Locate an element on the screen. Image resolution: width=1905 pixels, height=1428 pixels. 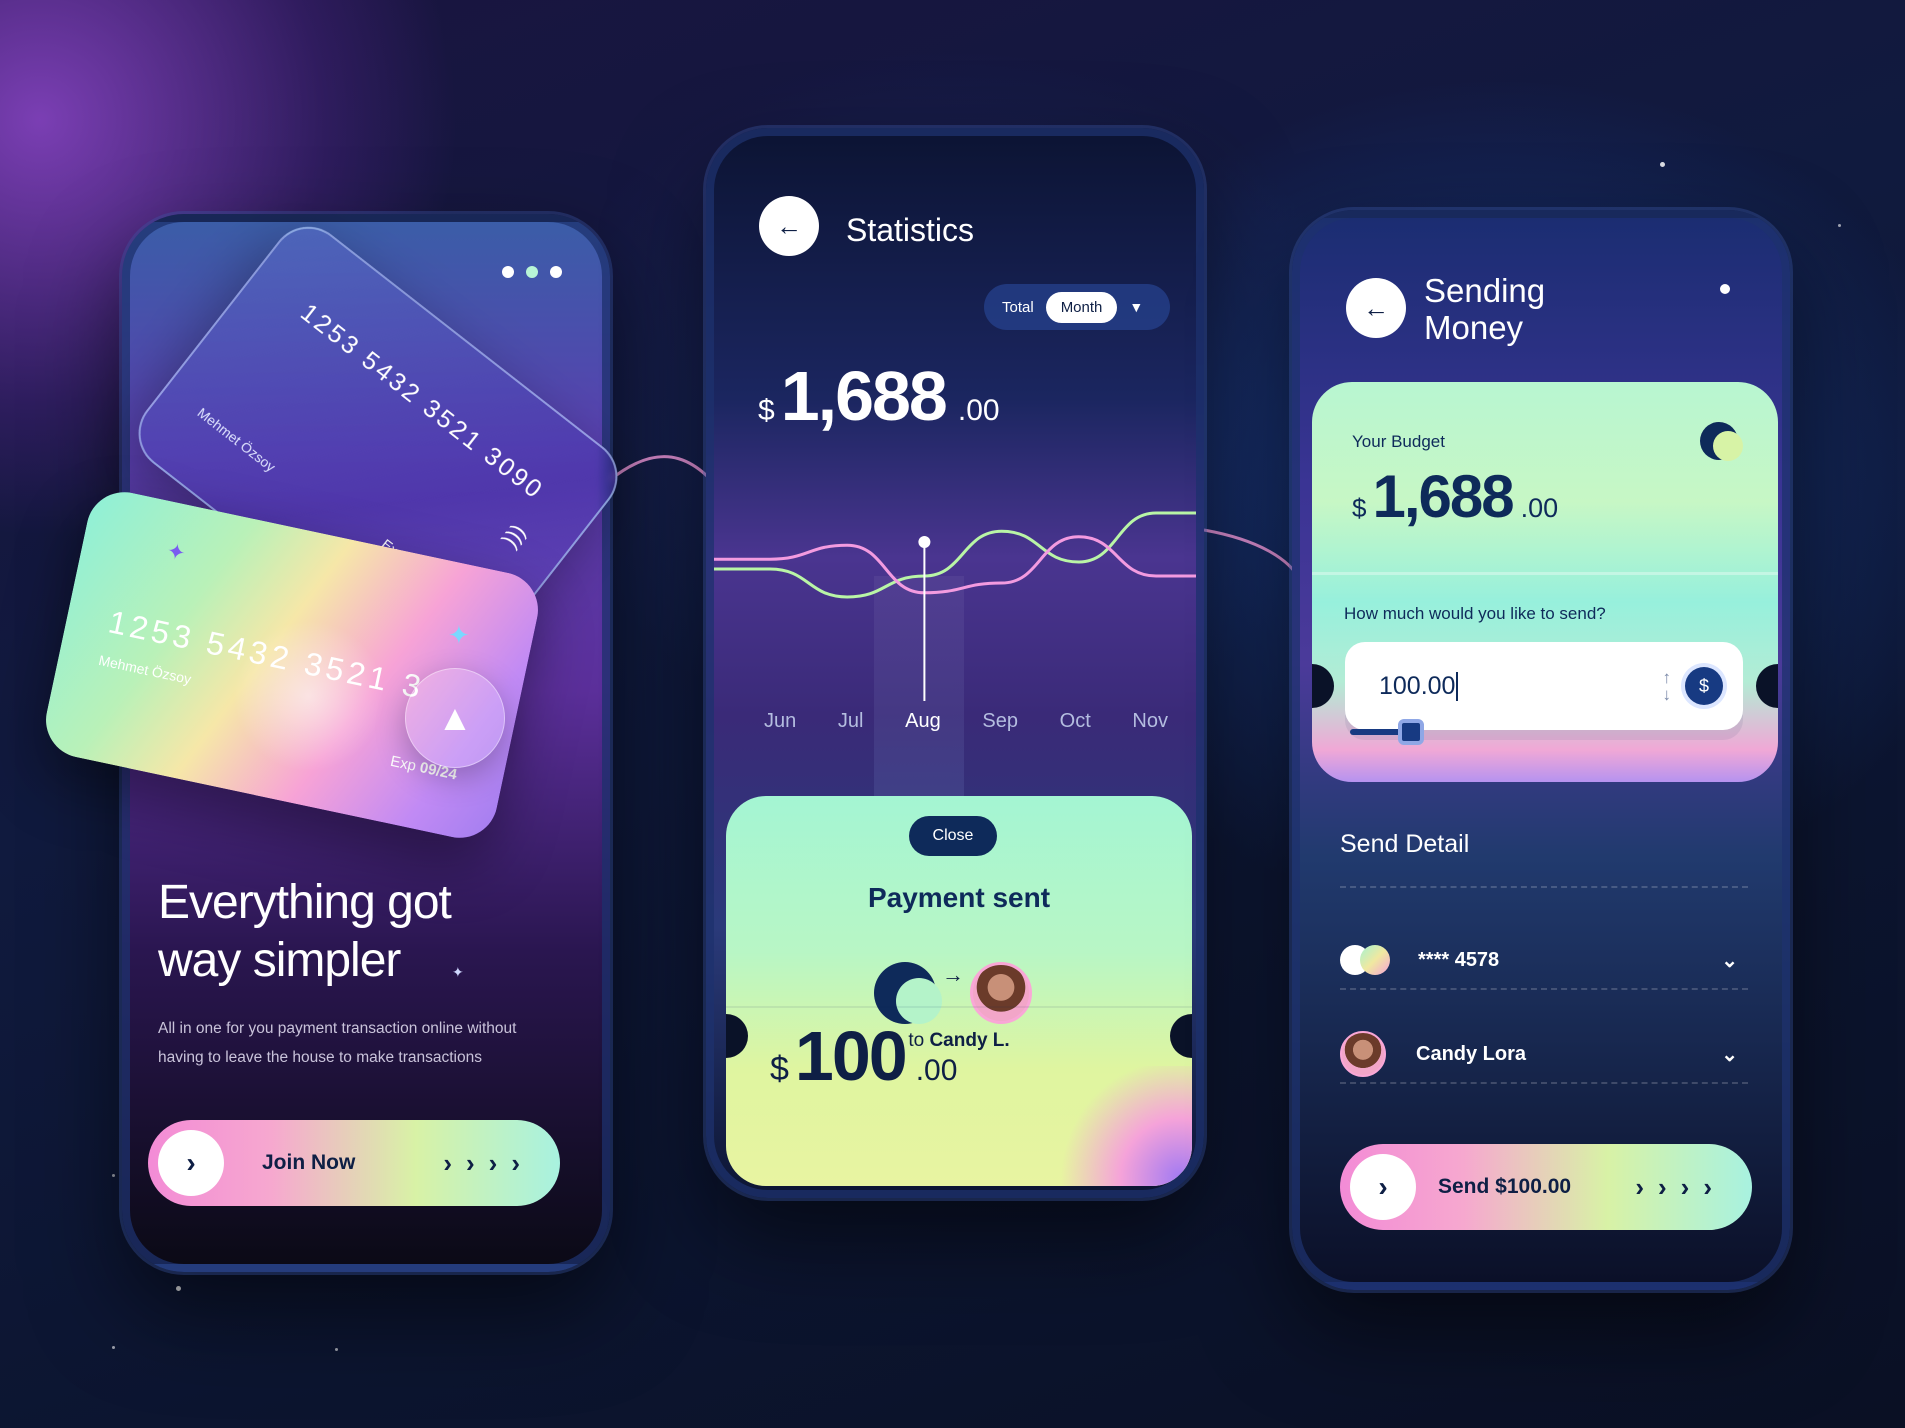
dollar-icon: $ is located at coordinates (1704, 686).